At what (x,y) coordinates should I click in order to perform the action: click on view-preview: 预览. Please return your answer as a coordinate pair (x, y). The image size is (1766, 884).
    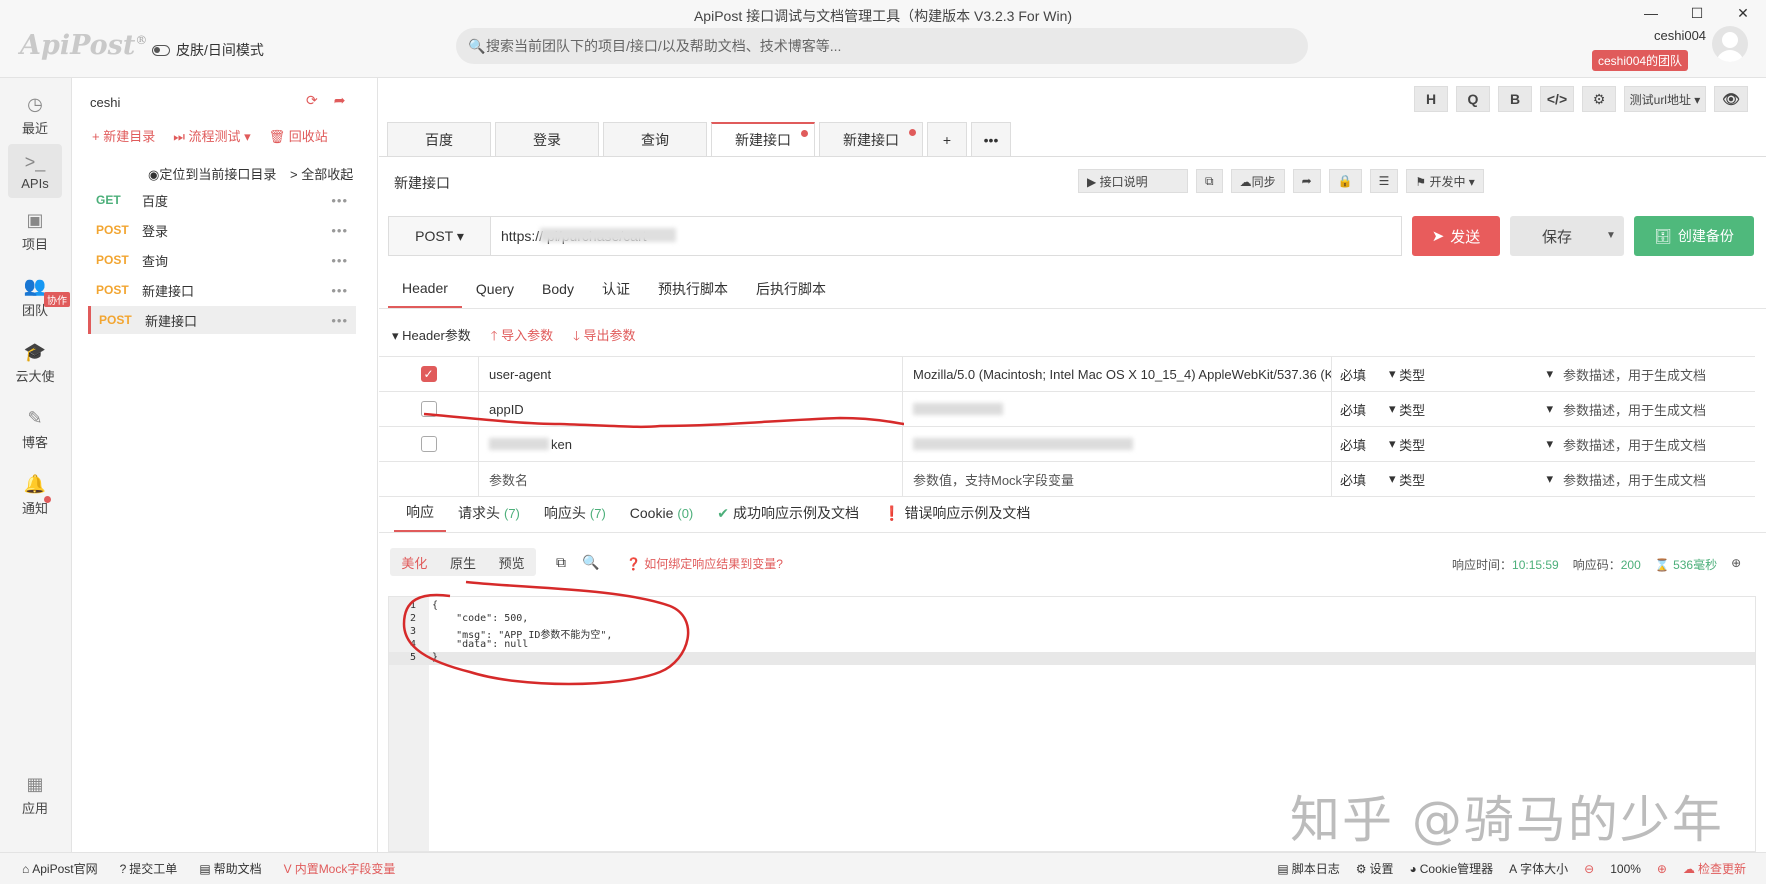
    Looking at the image, I should click on (512, 562).